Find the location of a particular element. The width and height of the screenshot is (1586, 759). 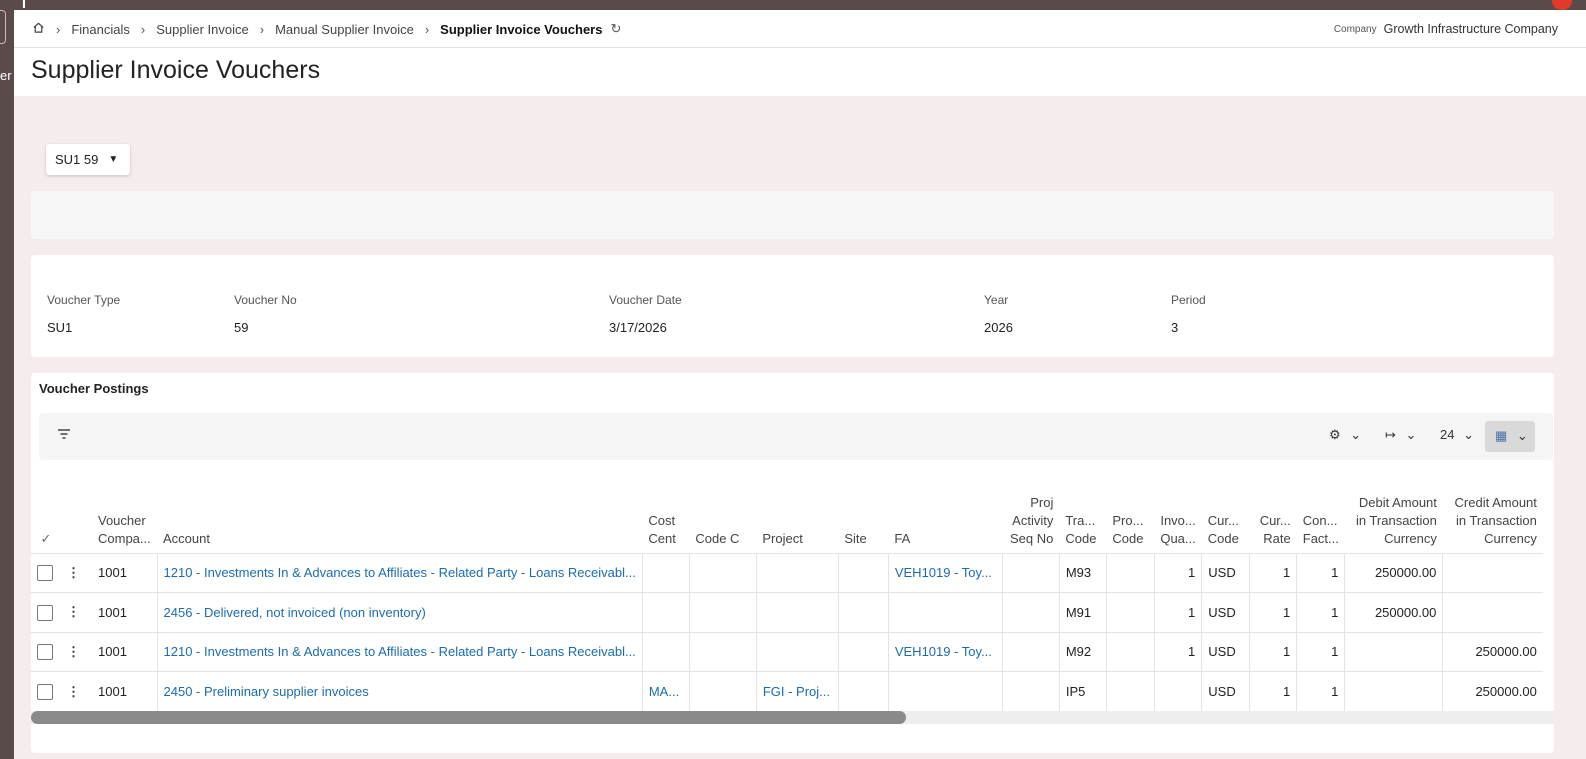

nav-fragment-text: er is located at coordinates (6, 75).